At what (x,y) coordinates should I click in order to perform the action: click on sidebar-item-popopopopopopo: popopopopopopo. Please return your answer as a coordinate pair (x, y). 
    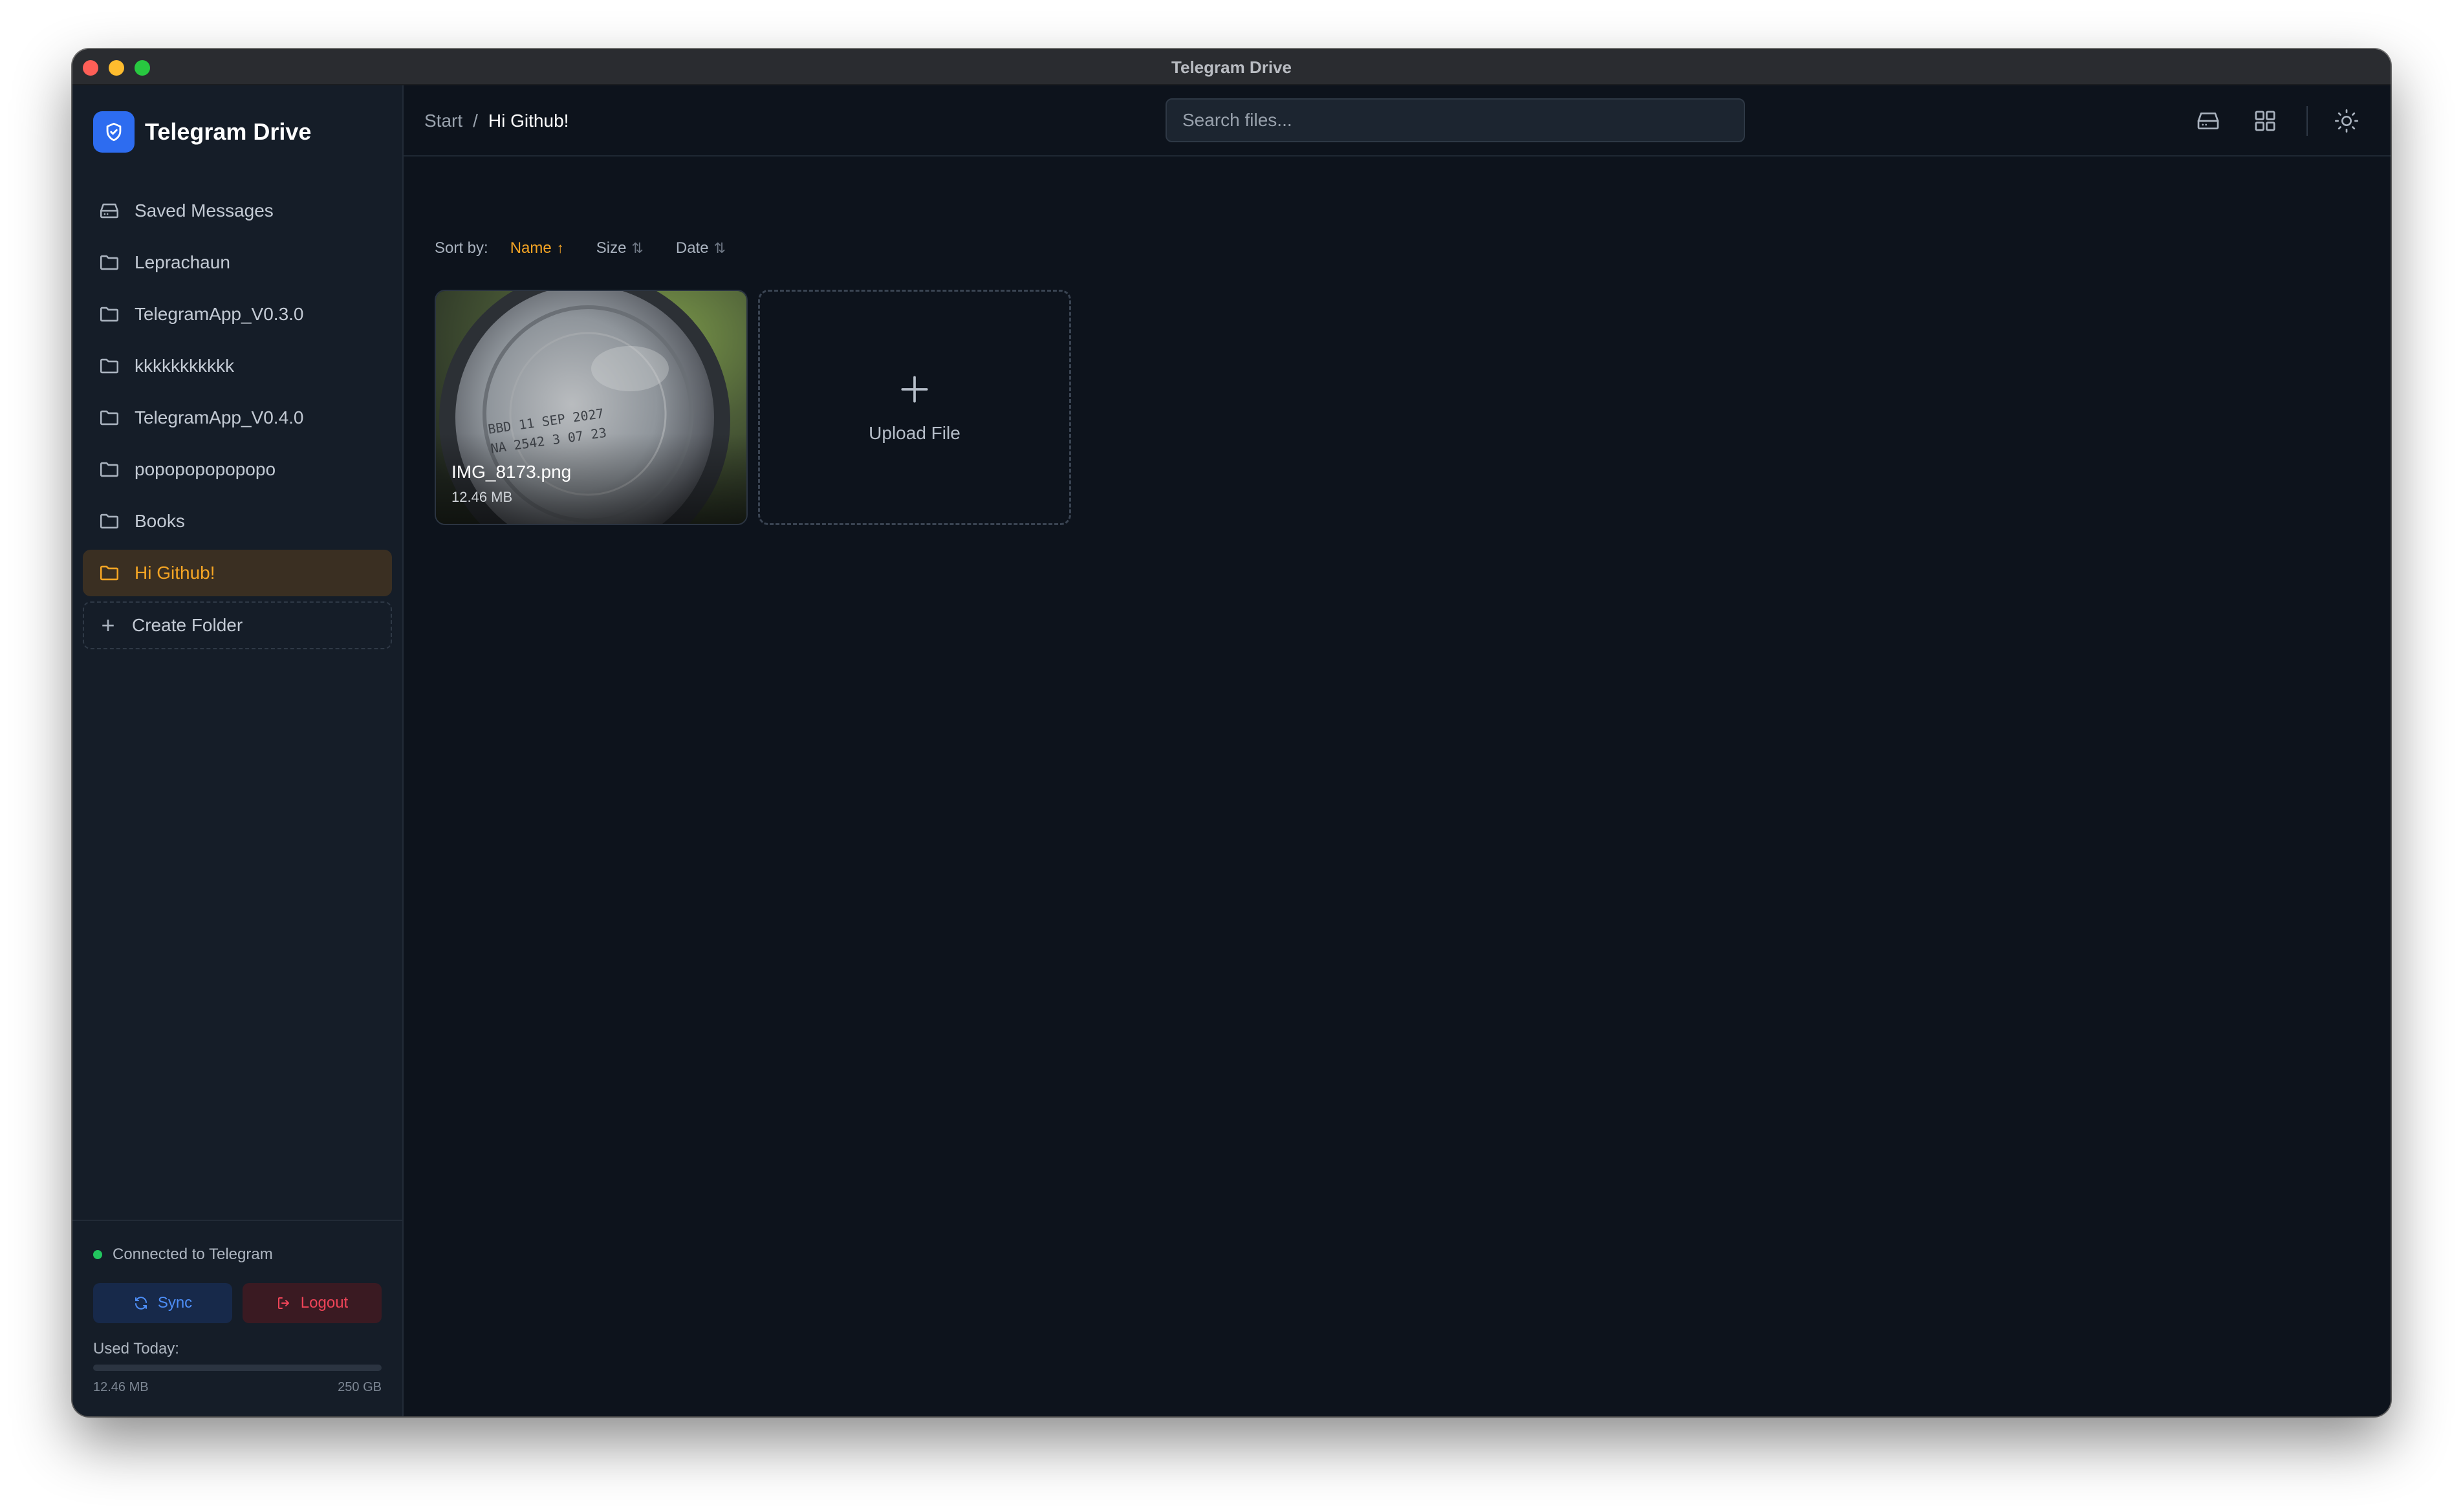
    Looking at the image, I should click on (237, 469).